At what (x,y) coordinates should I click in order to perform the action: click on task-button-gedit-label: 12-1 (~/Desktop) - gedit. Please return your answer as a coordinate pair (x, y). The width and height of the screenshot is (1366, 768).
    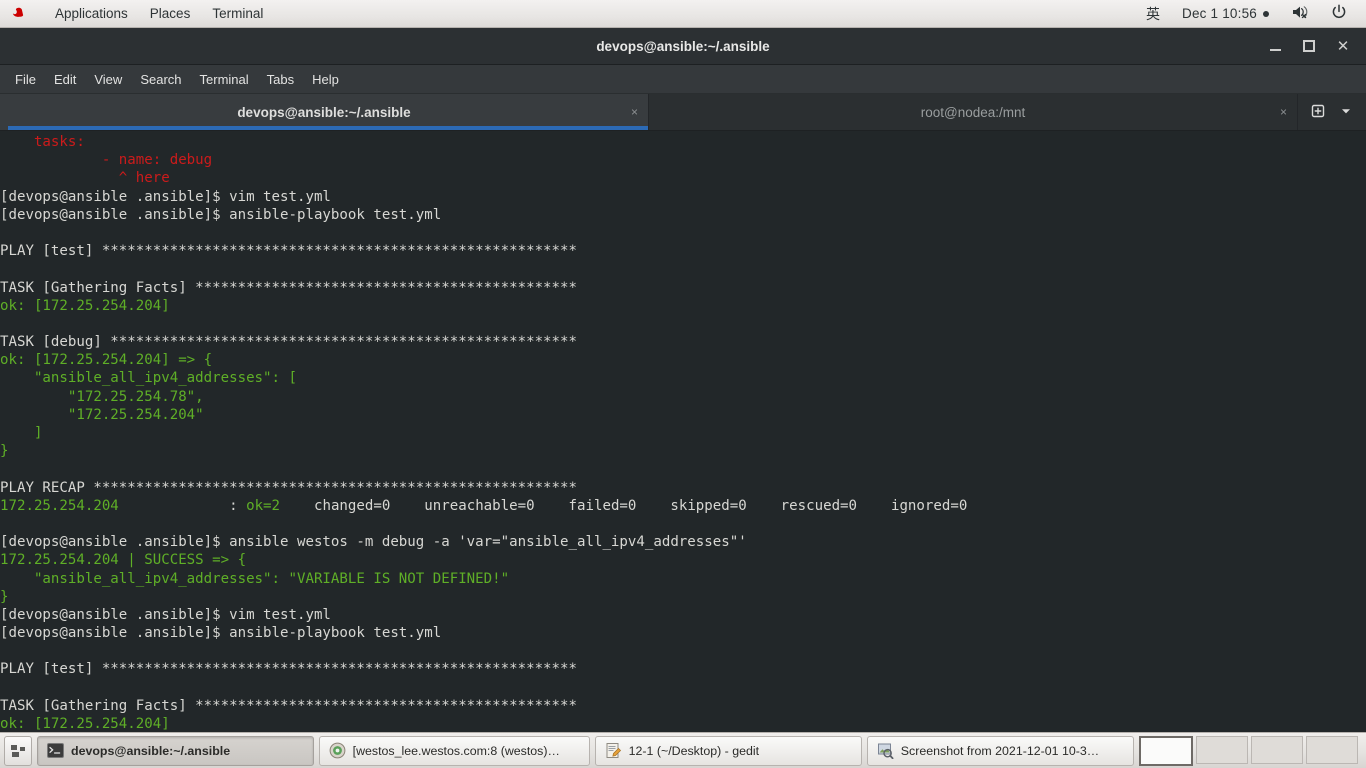
    Looking at the image, I should click on (694, 750).